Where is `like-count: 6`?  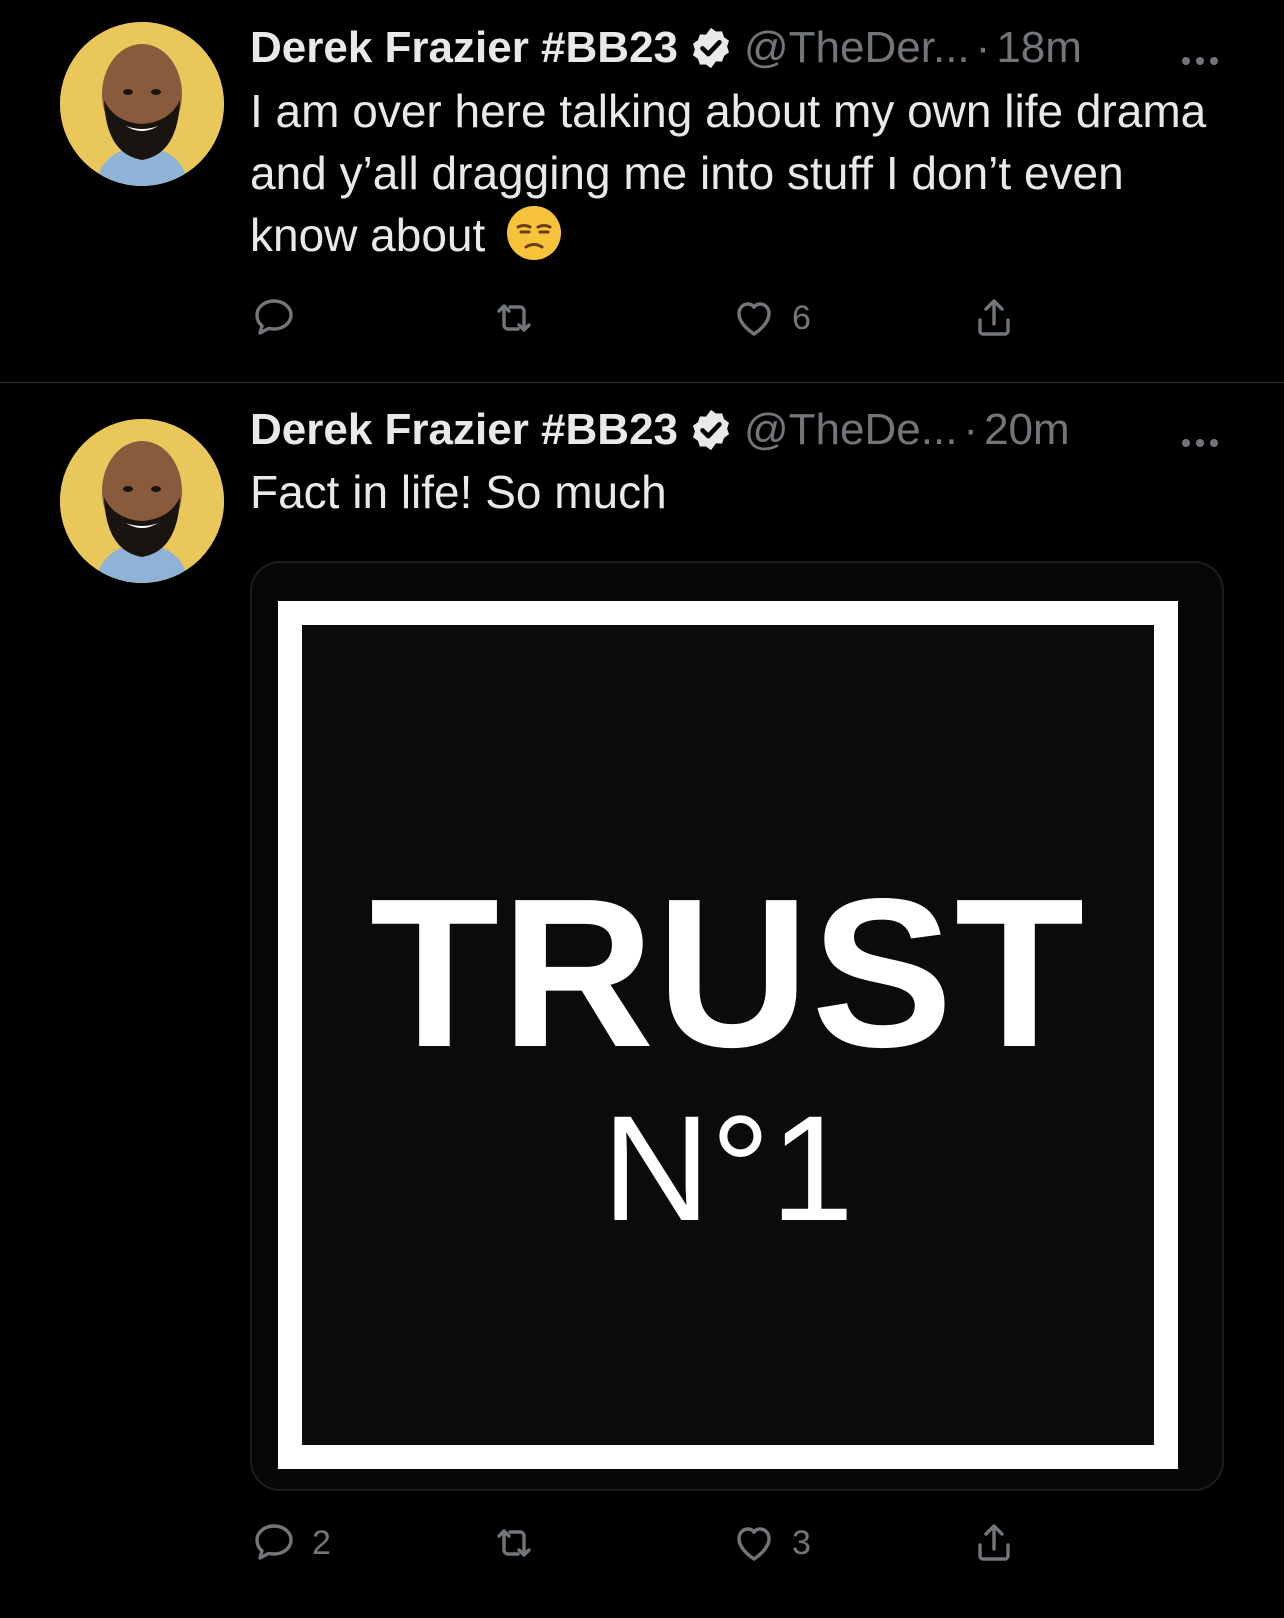
like-count: 6 is located at coordinates (801, 317).